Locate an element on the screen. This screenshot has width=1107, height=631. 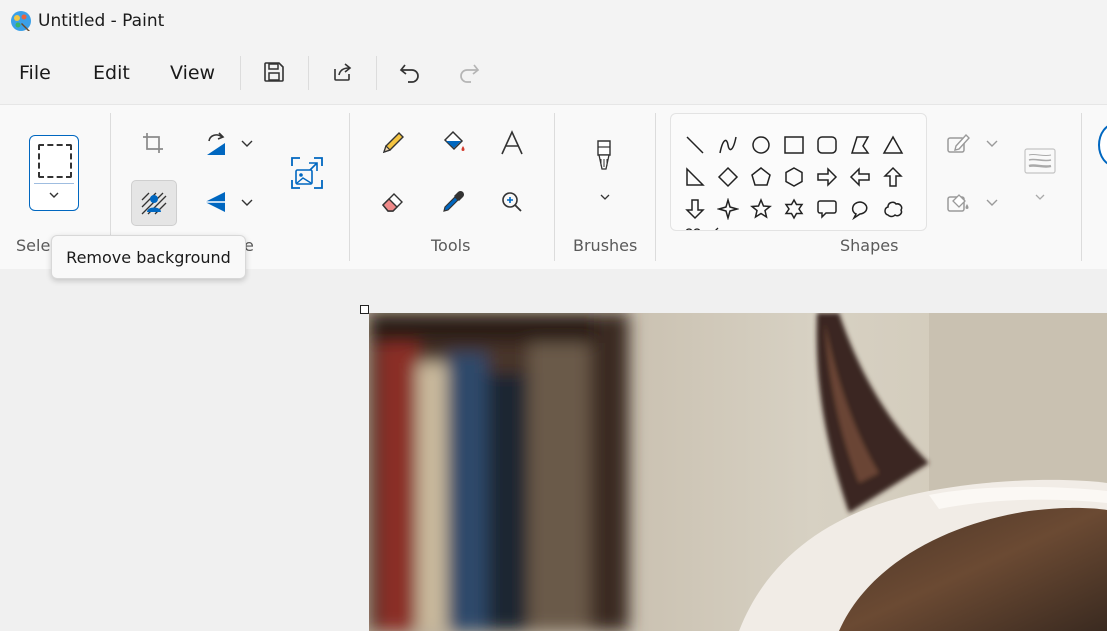
resize-button is located at coordinates (307, 173).